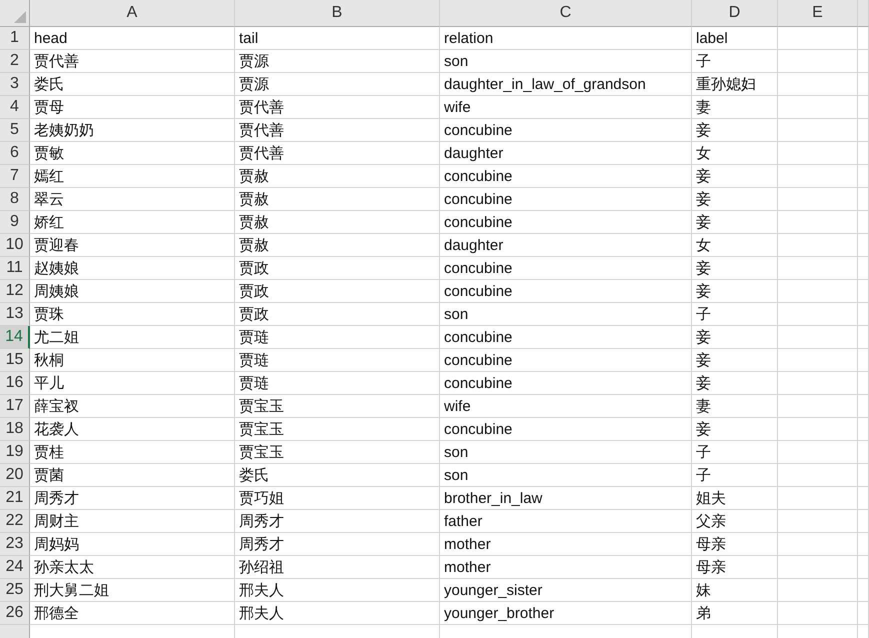 This screenshot has width=869, height=638. What do you see at coordinates (15, 291) in the screenshot?
I see `row-header: 12` at bounding box center [15, 291].